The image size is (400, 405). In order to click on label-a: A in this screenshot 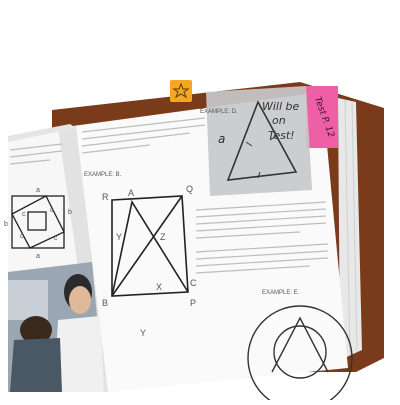, I will do `click(131, 193)`.